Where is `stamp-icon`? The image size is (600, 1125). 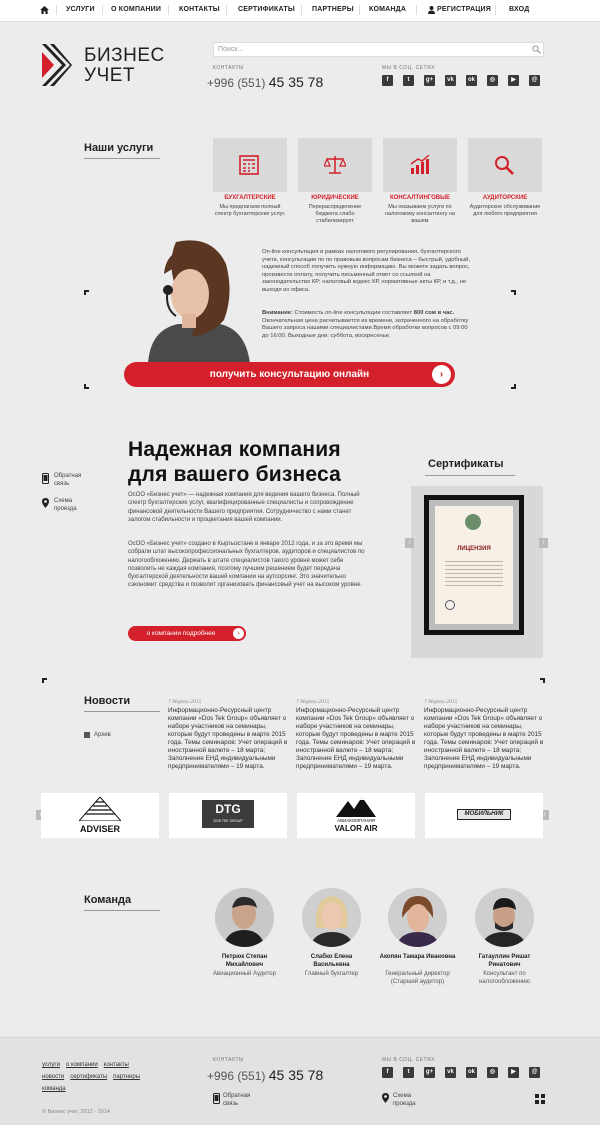 stamp-icon is located at coordinates (450, 605).